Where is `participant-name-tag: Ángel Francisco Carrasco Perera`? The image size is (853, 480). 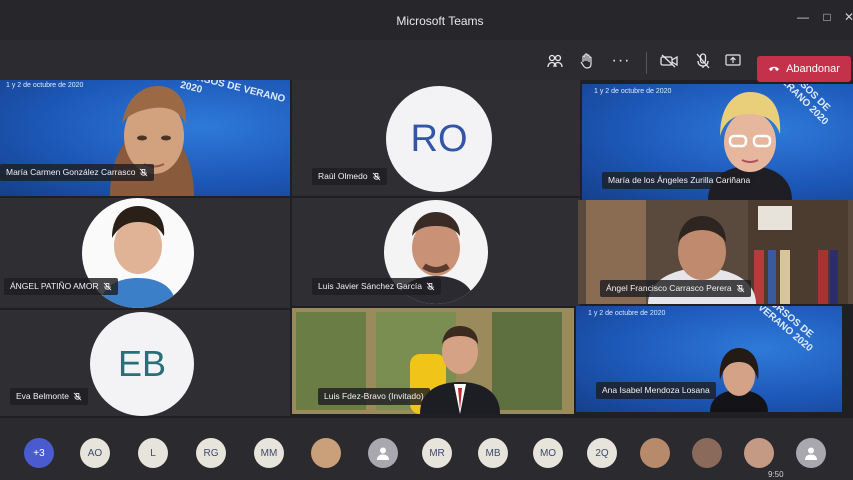
participant-name-tag: Ángel Francisco Carrasco Perera is located at coordinates (675, 288).